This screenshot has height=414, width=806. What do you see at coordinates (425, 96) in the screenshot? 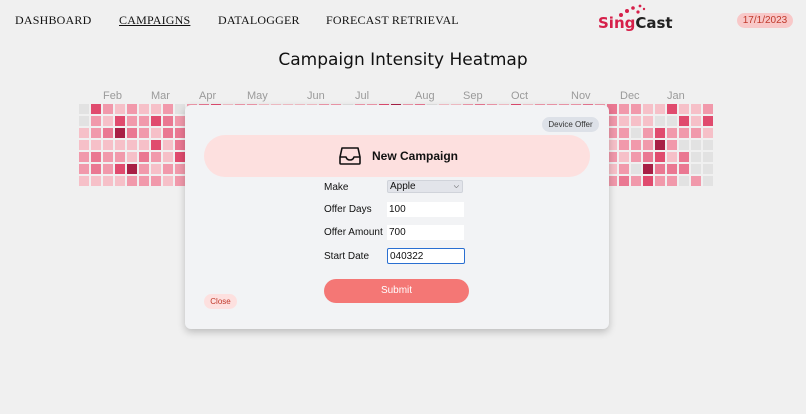
I see `month-label: Aug` at bounding box center [425, 96].